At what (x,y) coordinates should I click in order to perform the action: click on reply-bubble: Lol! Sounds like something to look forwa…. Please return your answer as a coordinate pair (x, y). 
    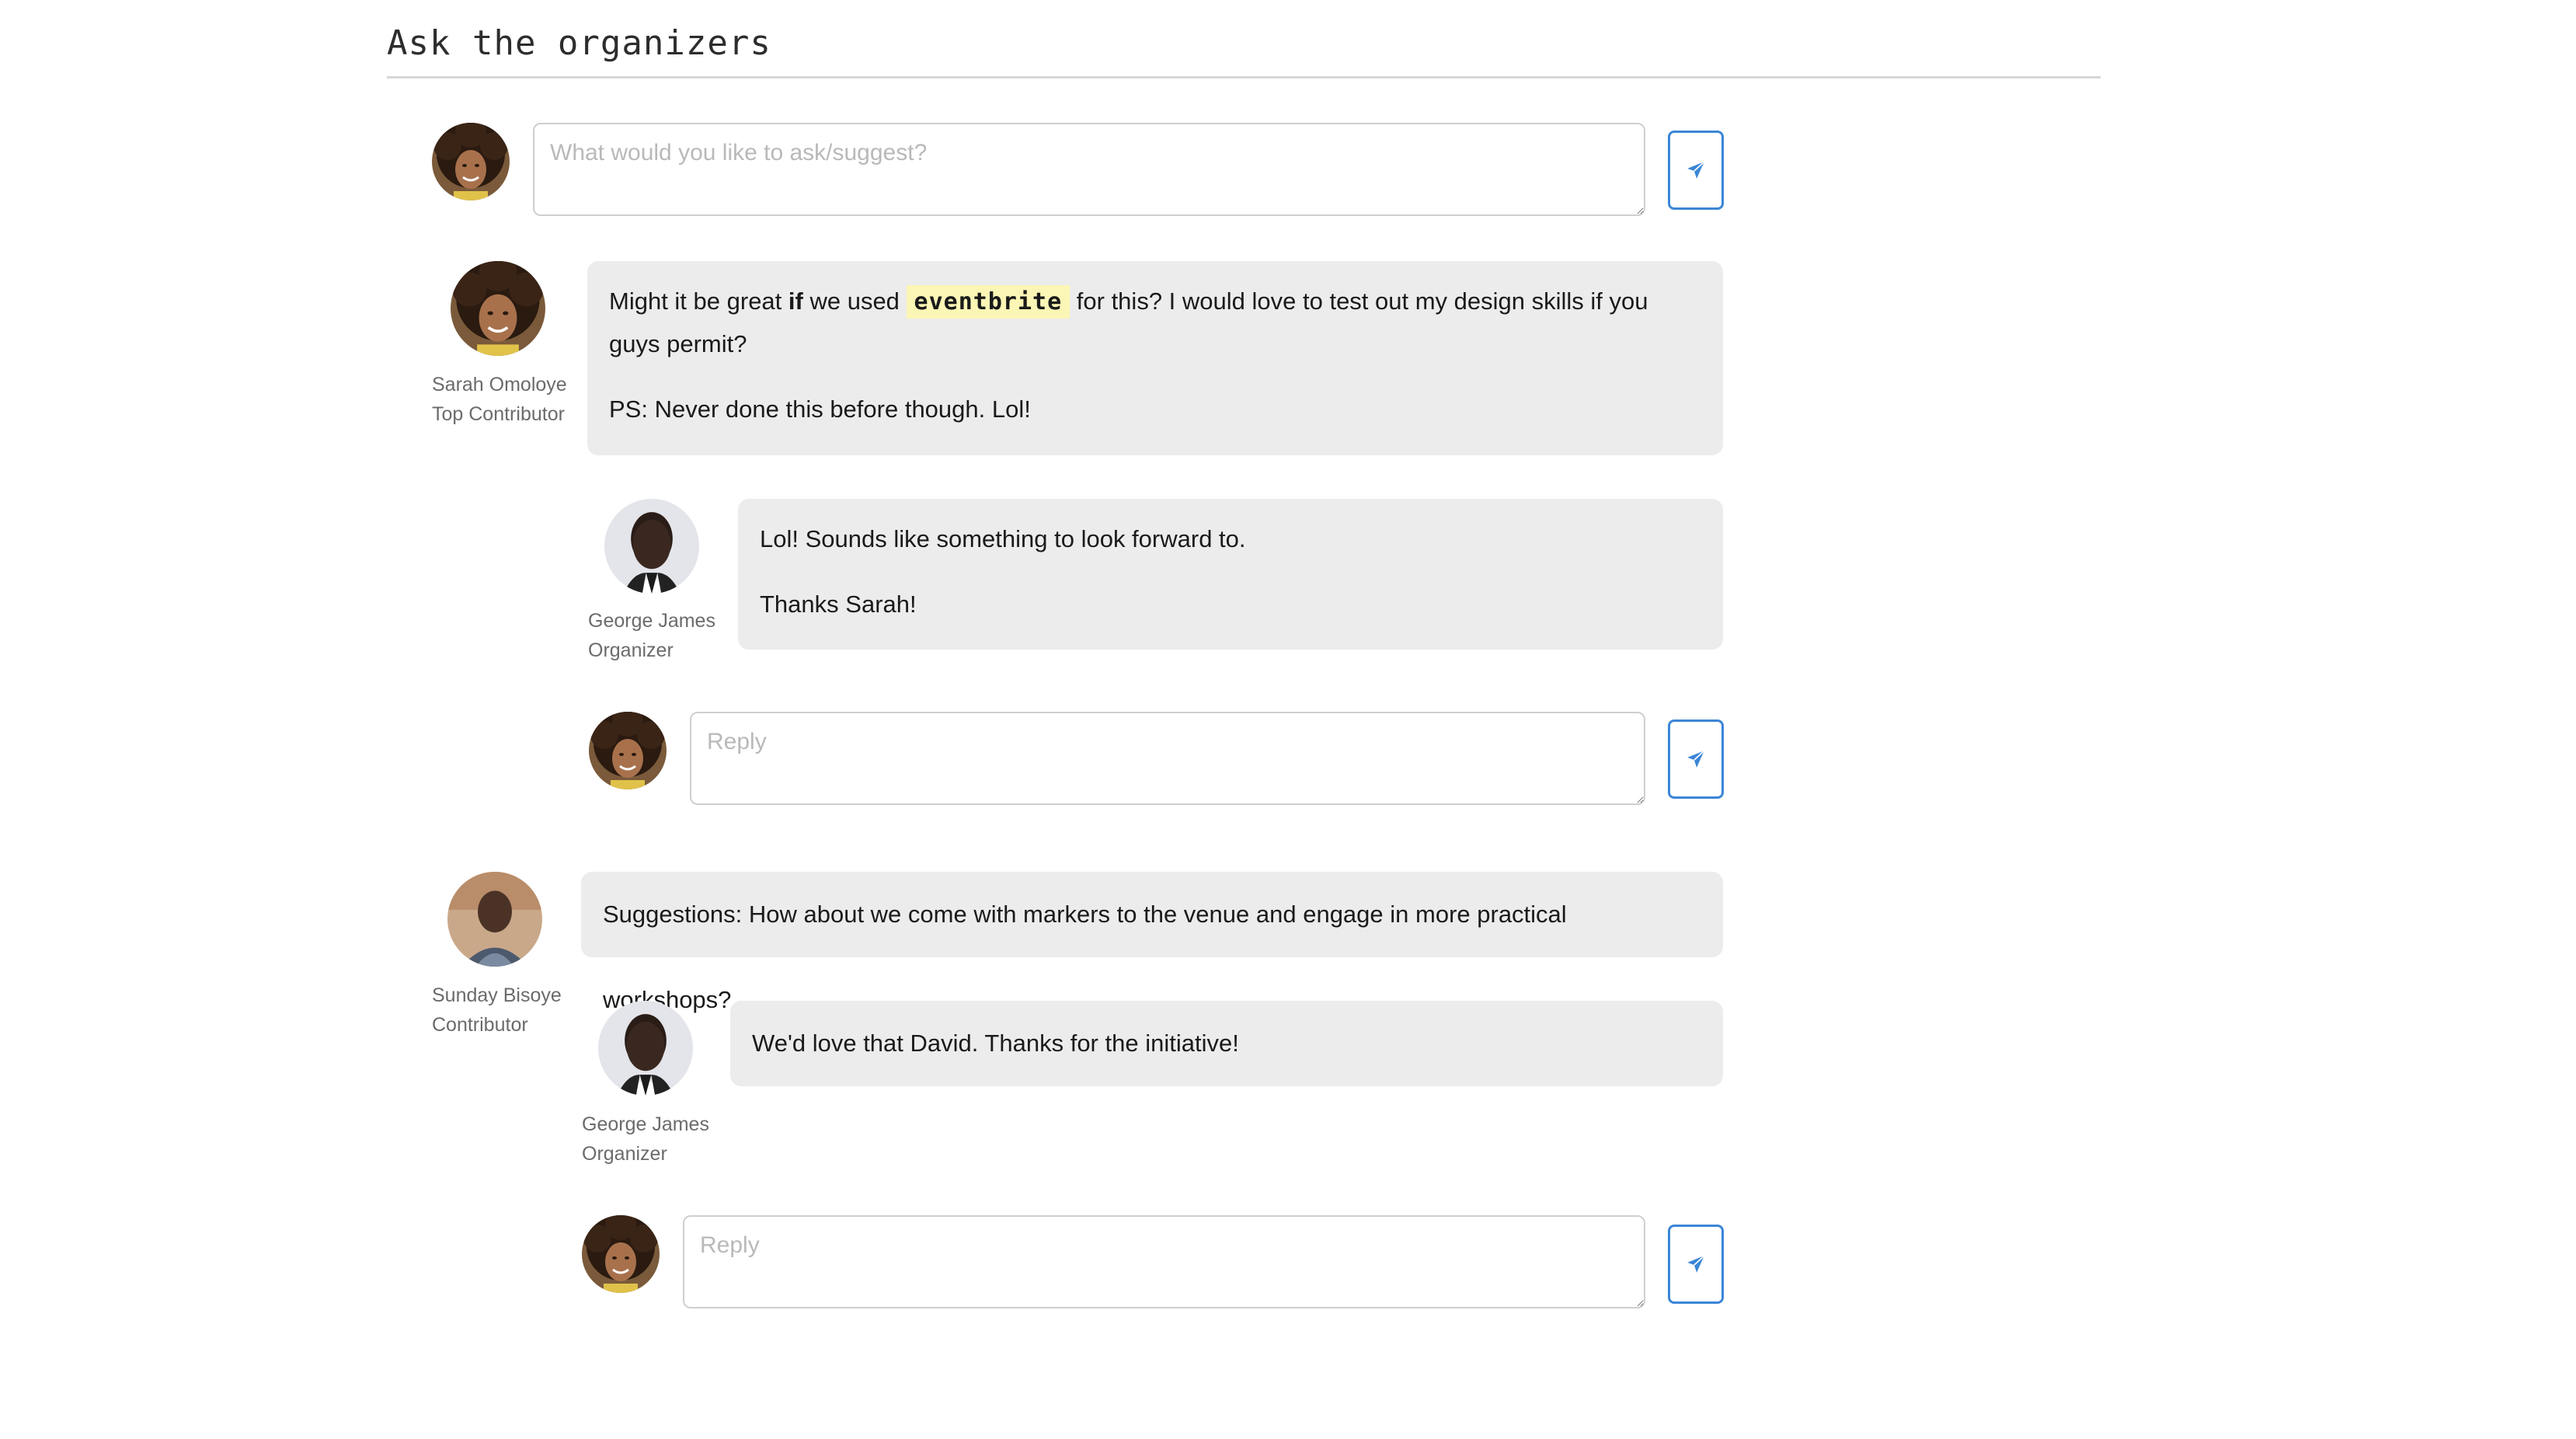
    Looking at the image, I should click on (1230, 574).